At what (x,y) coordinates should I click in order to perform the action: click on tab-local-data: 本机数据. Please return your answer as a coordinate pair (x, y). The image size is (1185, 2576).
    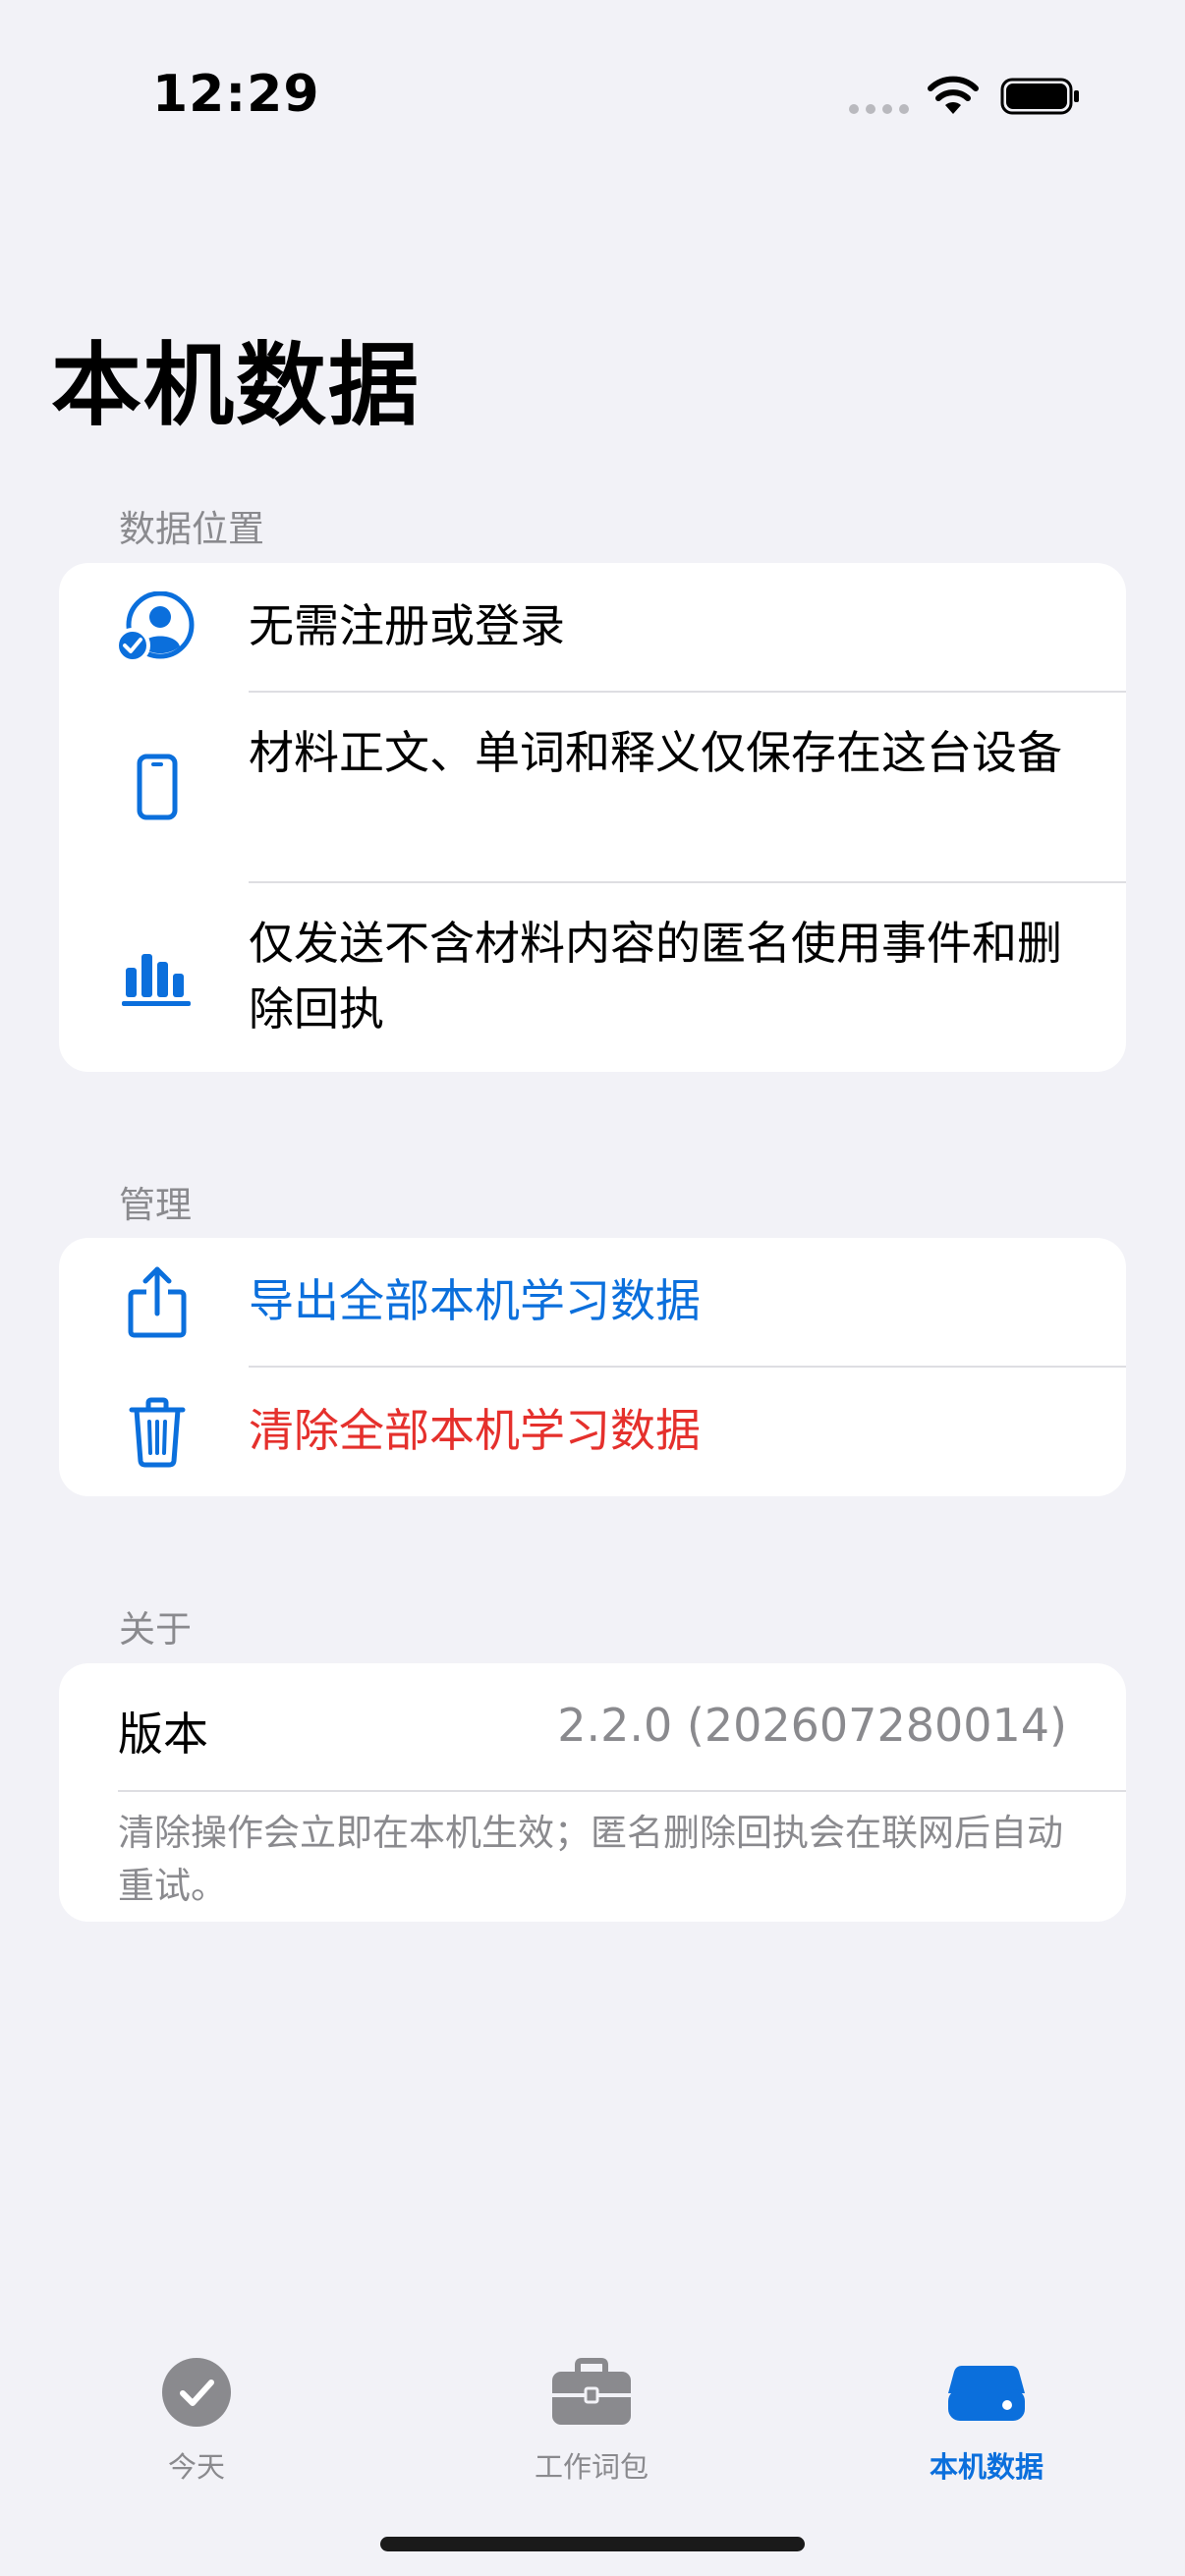
    Looking at the image, I should click on (987, 2417).